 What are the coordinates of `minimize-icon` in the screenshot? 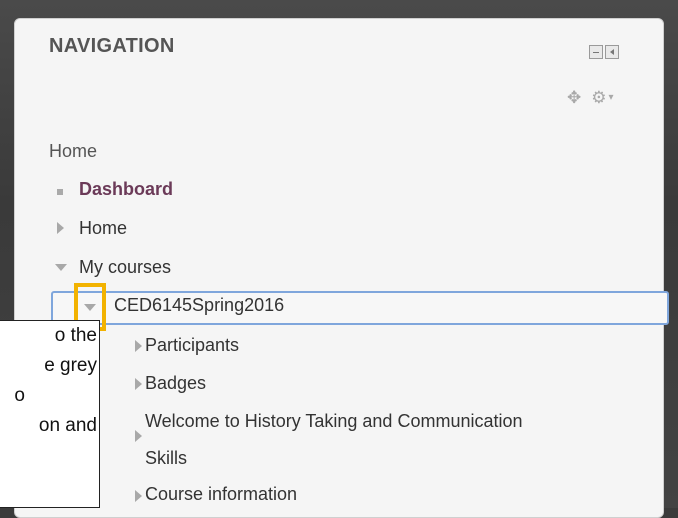 It's located at (596, 52).